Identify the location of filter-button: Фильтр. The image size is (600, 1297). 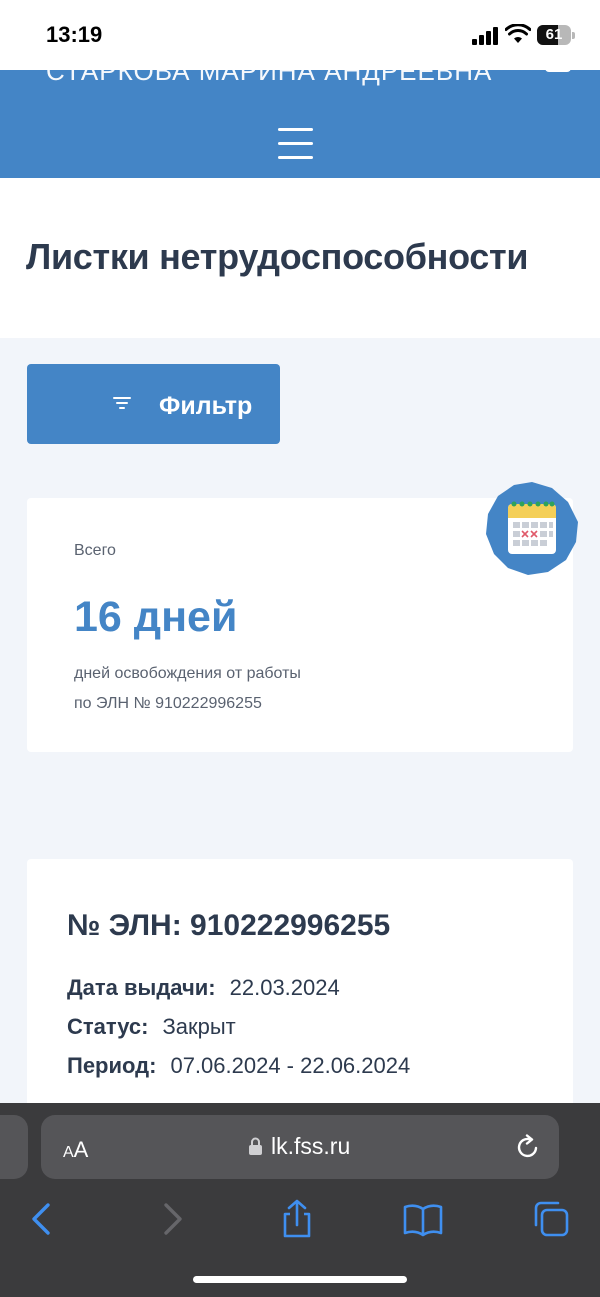
(153, 404).